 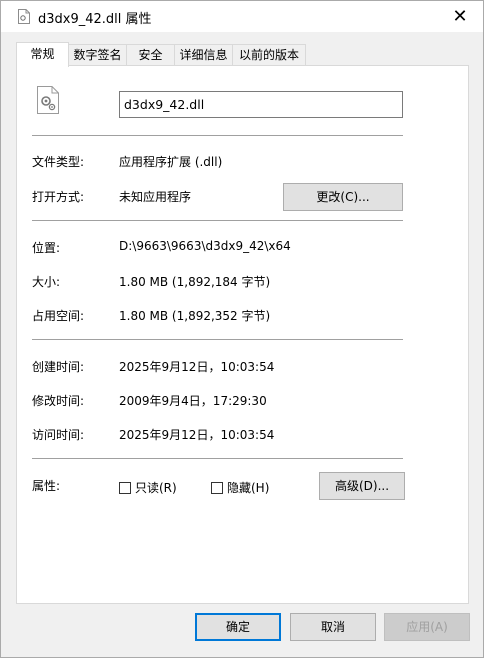 I want to click on size-value: 1.80 MB (1,892,184 字节), so click(x=195, y=282).